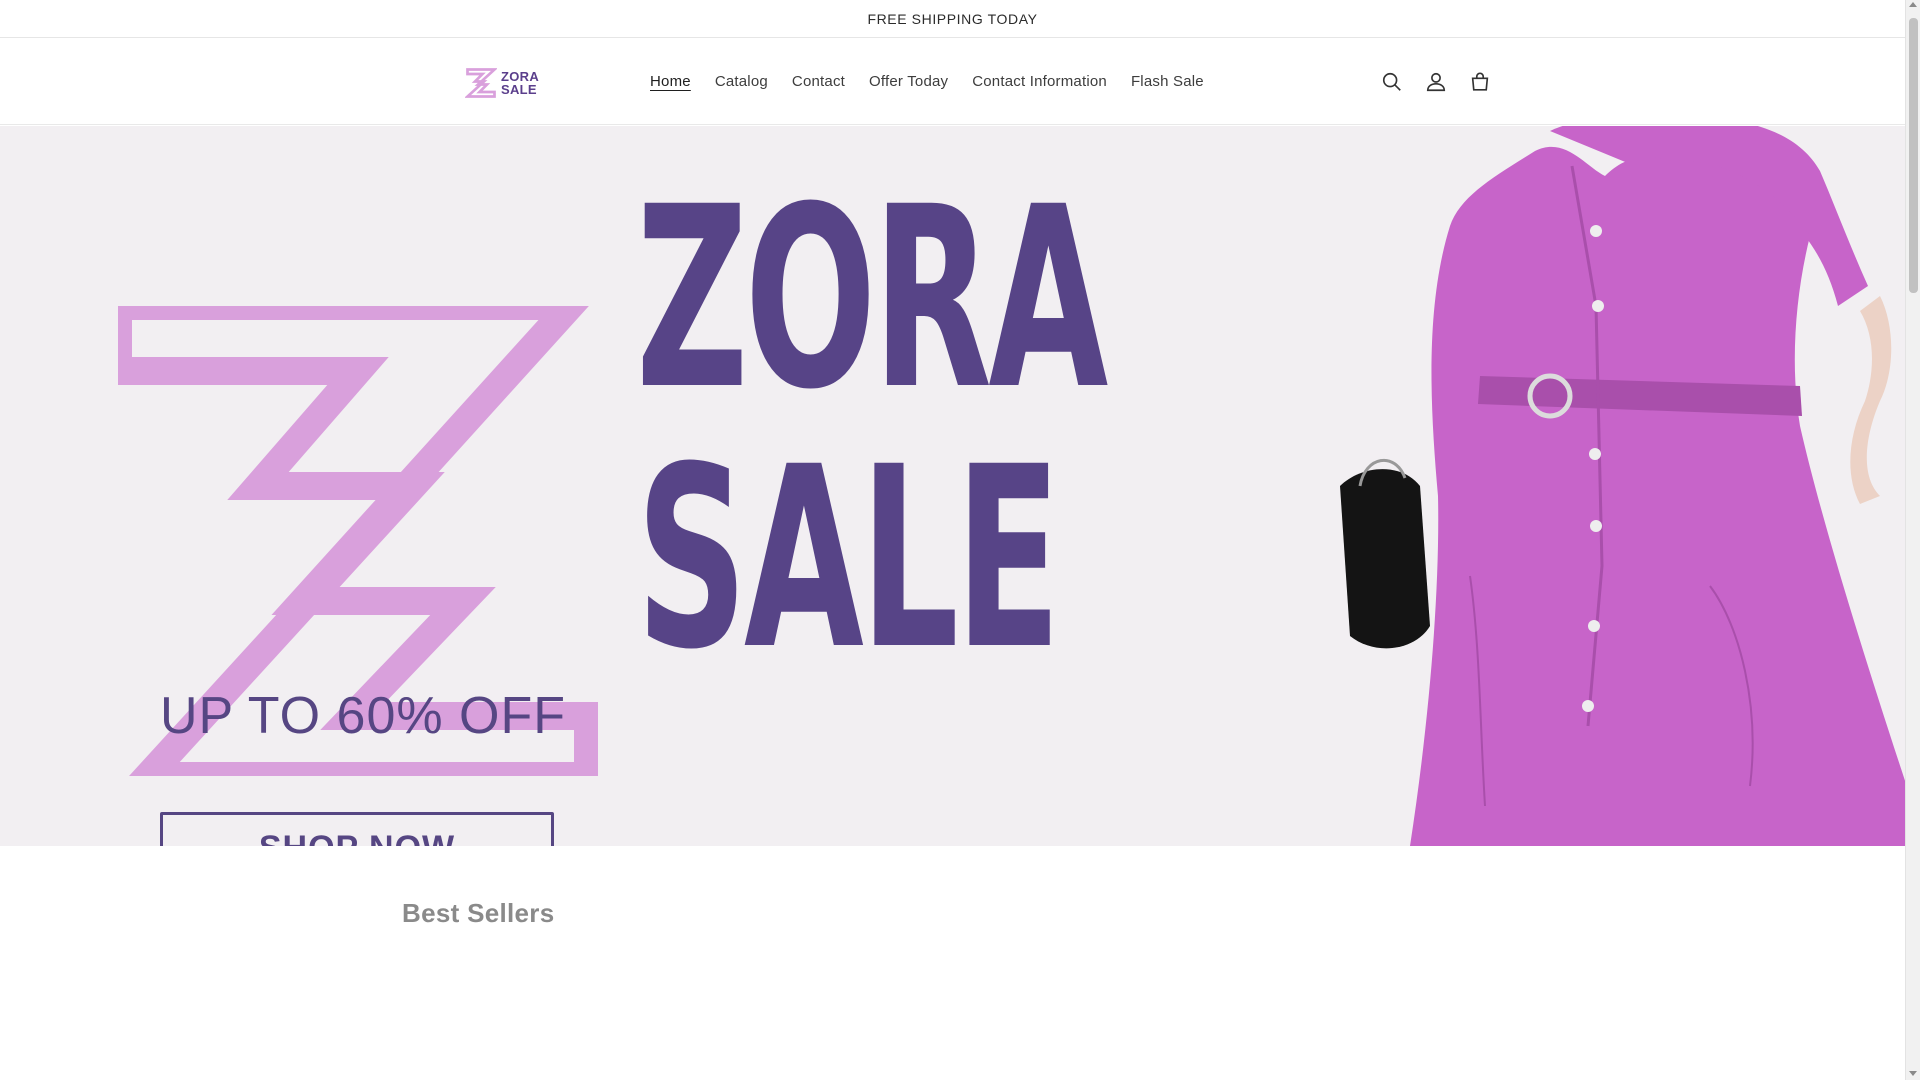  Describe the element at coordinates (741, 81) in the screenshot. I see `nav-catalog: Catalog` at that location.